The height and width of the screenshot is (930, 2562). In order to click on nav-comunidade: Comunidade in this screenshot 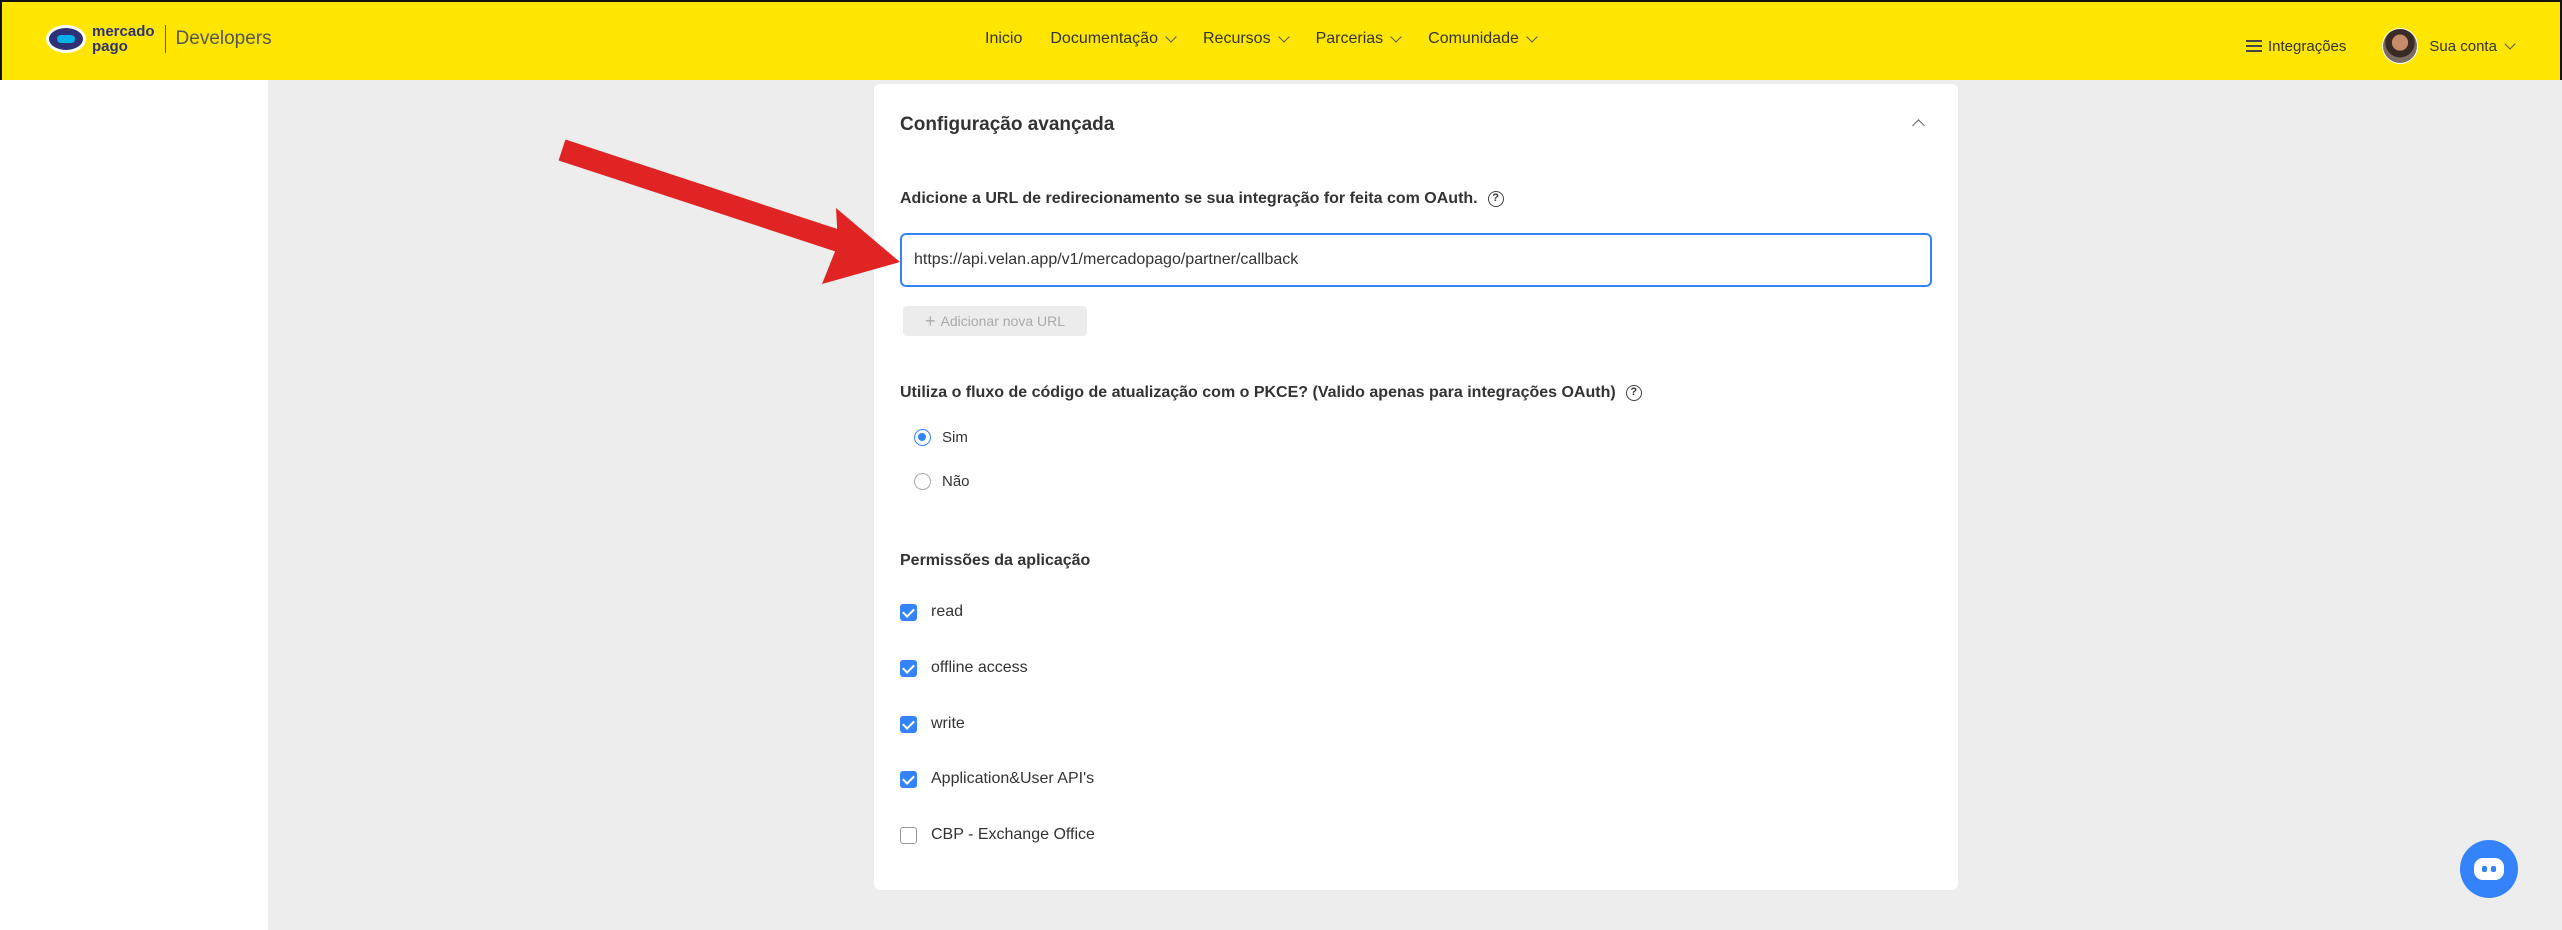, I will do `click(1483, 39)`.